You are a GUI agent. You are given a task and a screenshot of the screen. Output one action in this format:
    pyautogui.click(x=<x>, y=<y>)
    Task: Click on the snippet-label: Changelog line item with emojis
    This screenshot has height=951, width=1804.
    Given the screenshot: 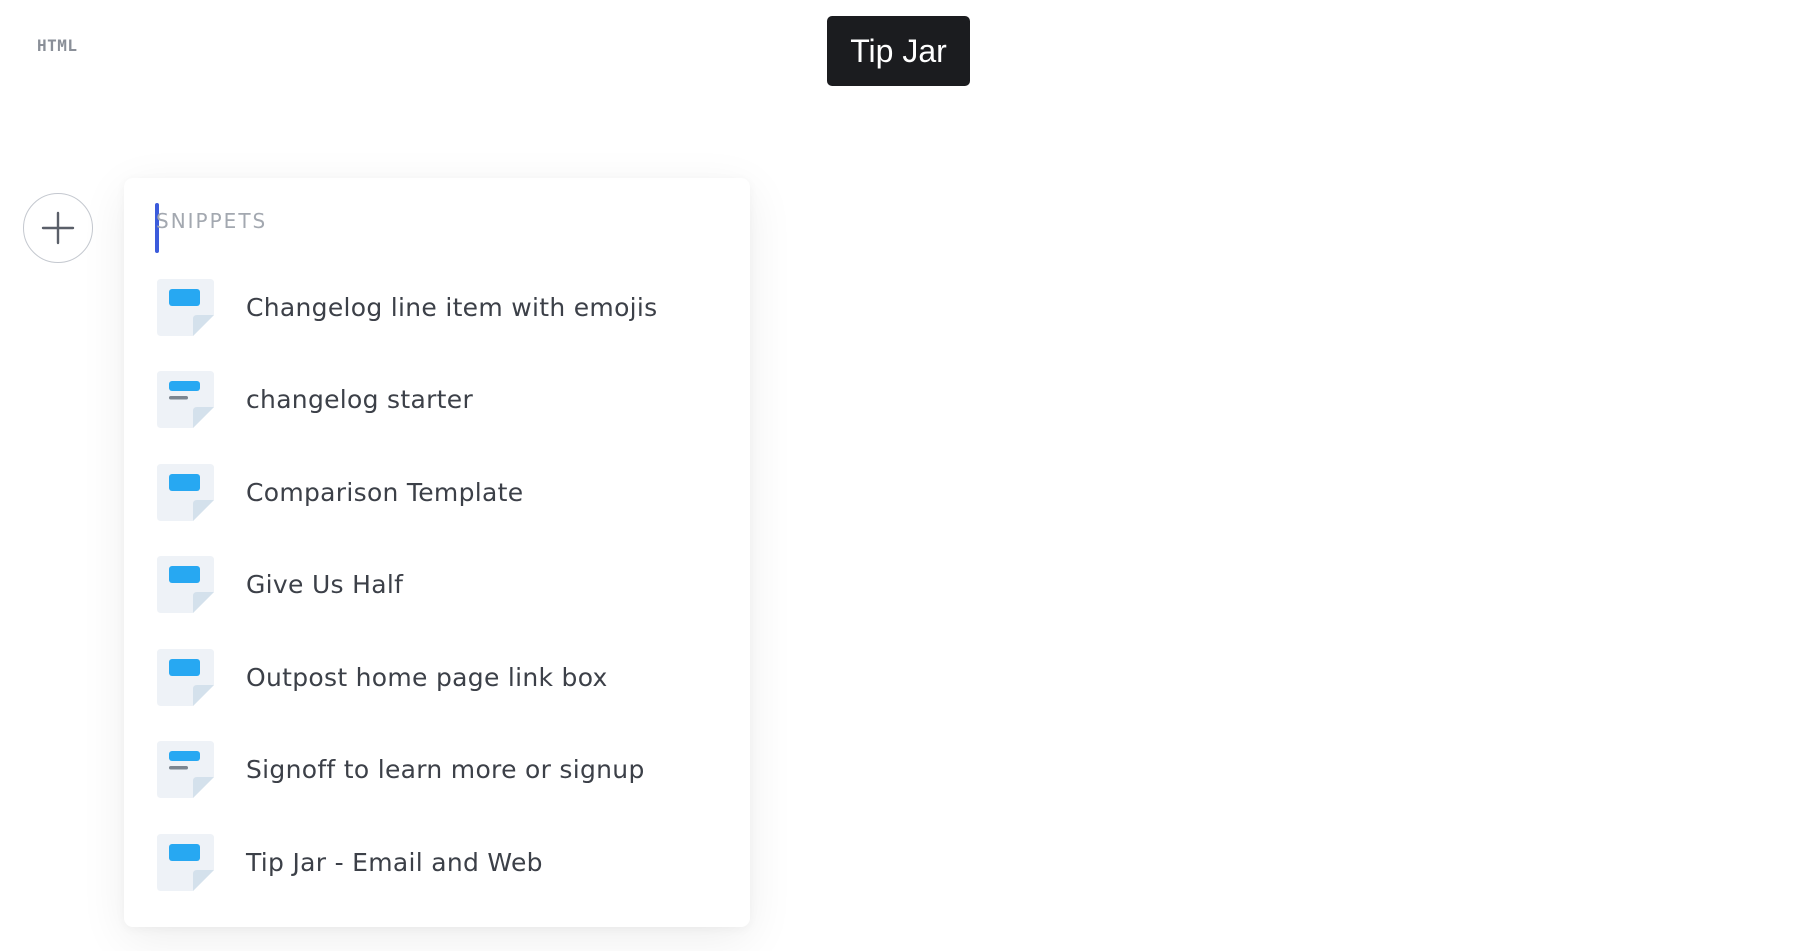 What is the action you would take?
    pyautogui.click(x=452, y=307)
    